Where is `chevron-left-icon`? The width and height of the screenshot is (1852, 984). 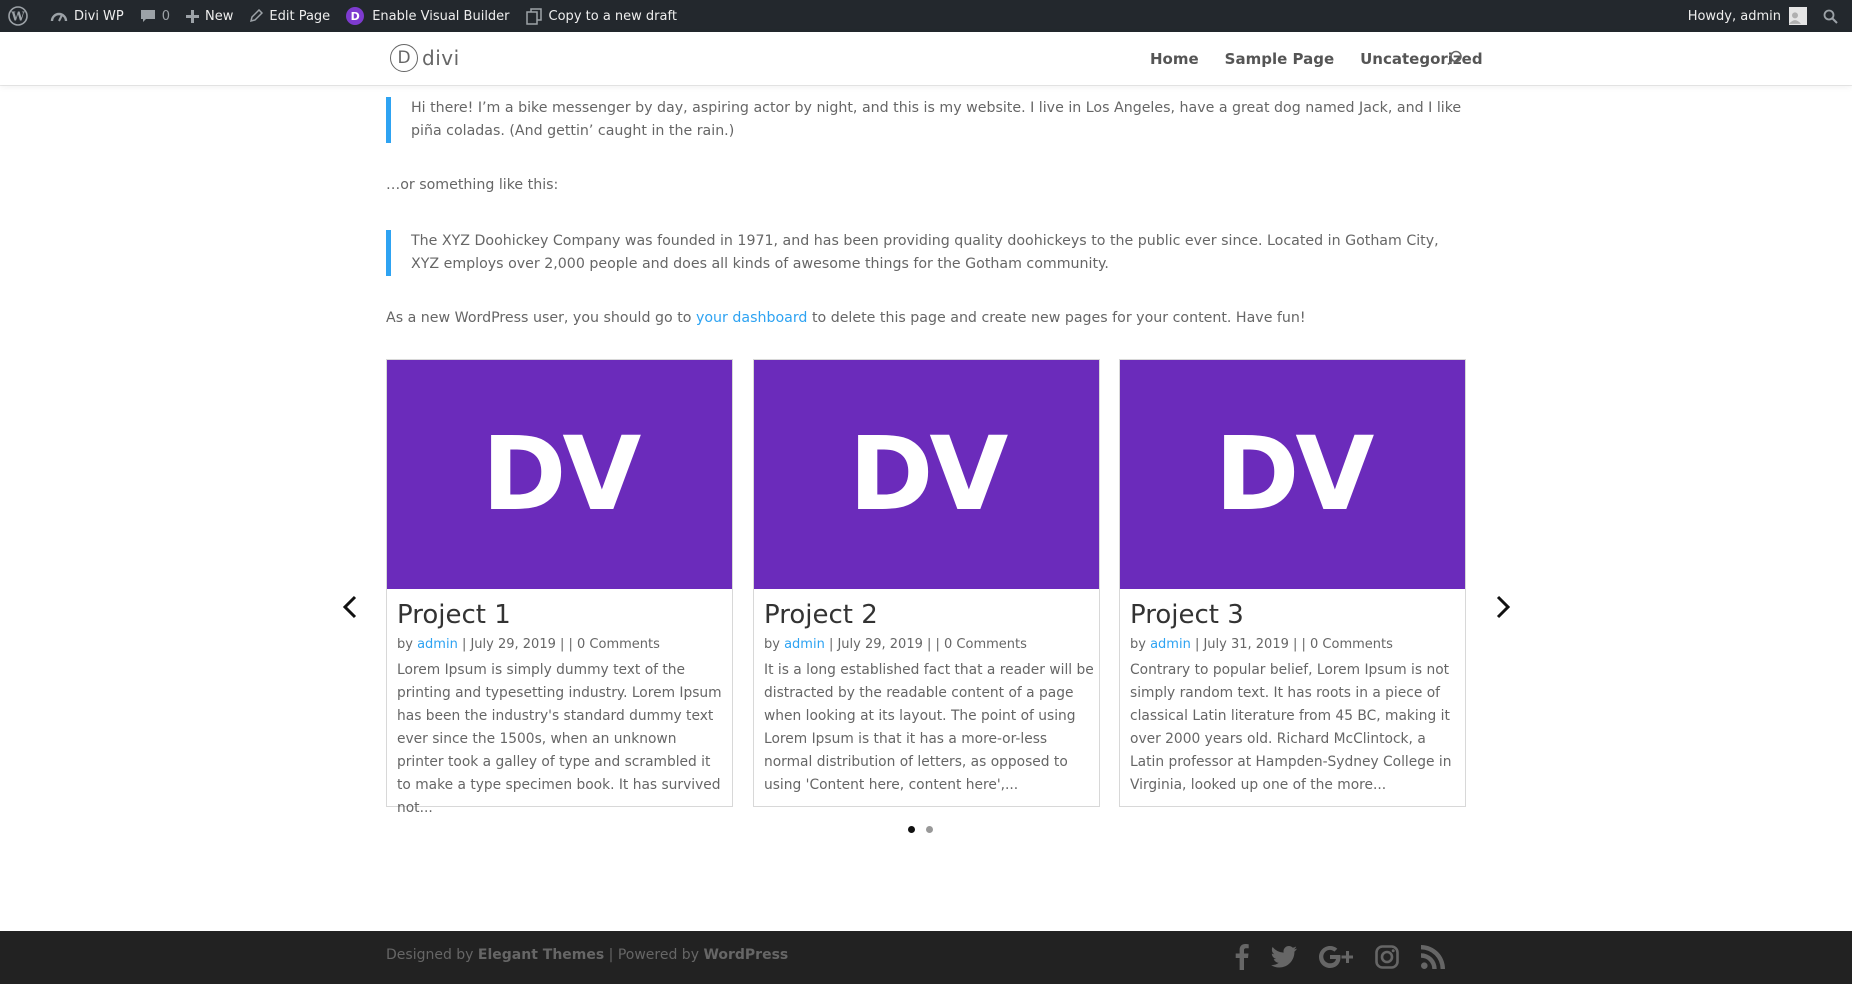
chevron-left-icon is located at coordinates (349, 607).